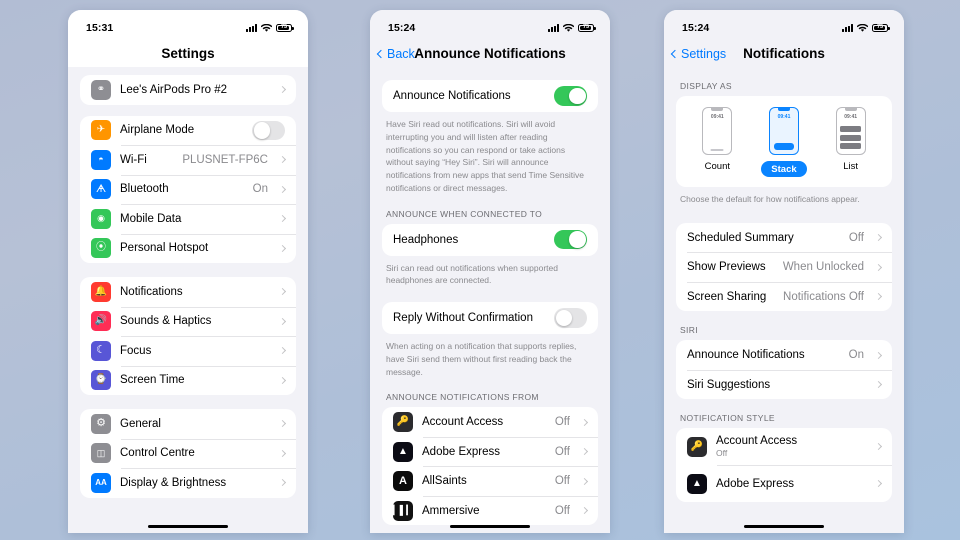 The width and height of the screenshot is (960, 540). I want to click on row-label: Notifications, so click(151, 291).